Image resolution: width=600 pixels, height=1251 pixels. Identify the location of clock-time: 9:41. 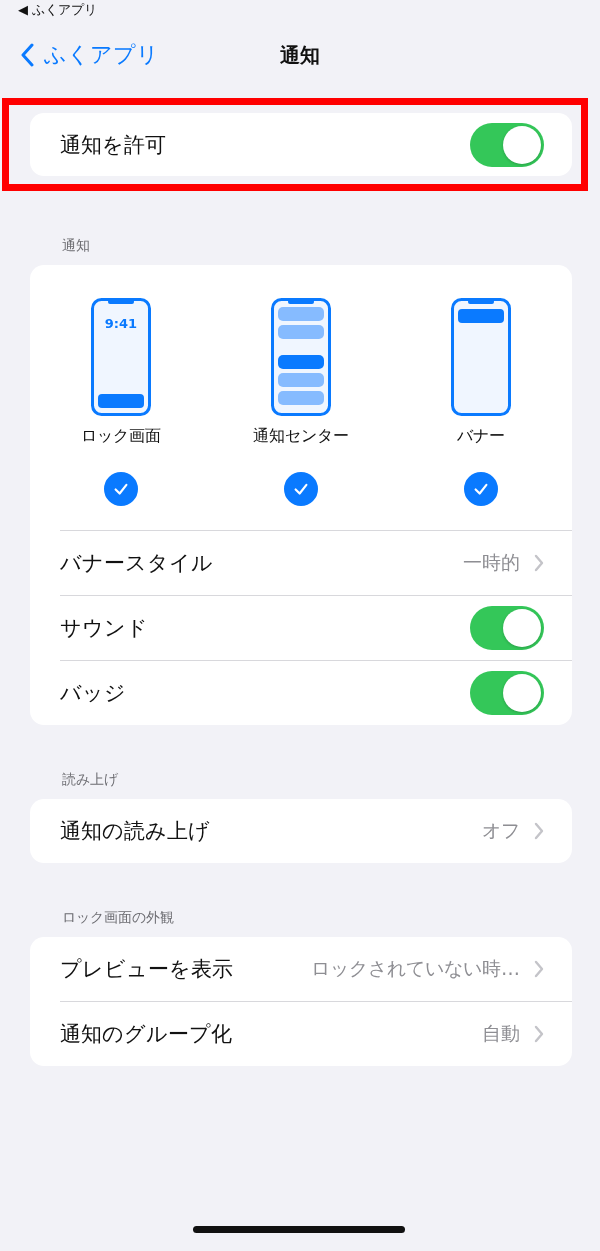
(121, 323).